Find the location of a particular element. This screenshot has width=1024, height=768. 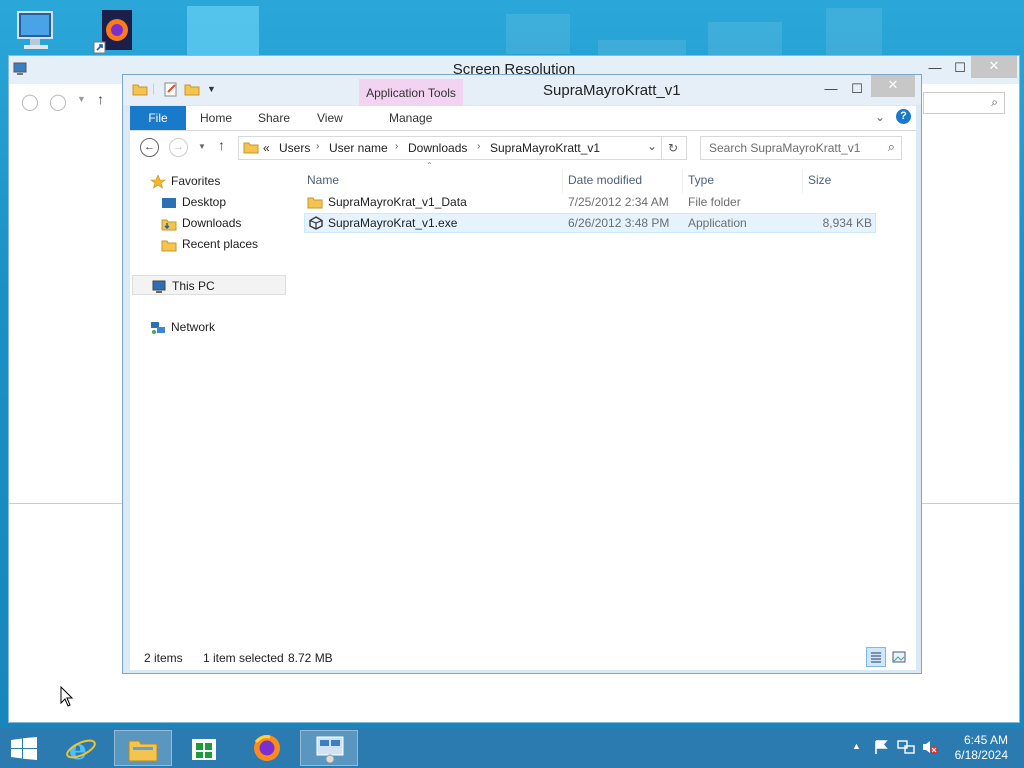

address-dropdown-icon: ⌄ is located at coordinates (652, 146).